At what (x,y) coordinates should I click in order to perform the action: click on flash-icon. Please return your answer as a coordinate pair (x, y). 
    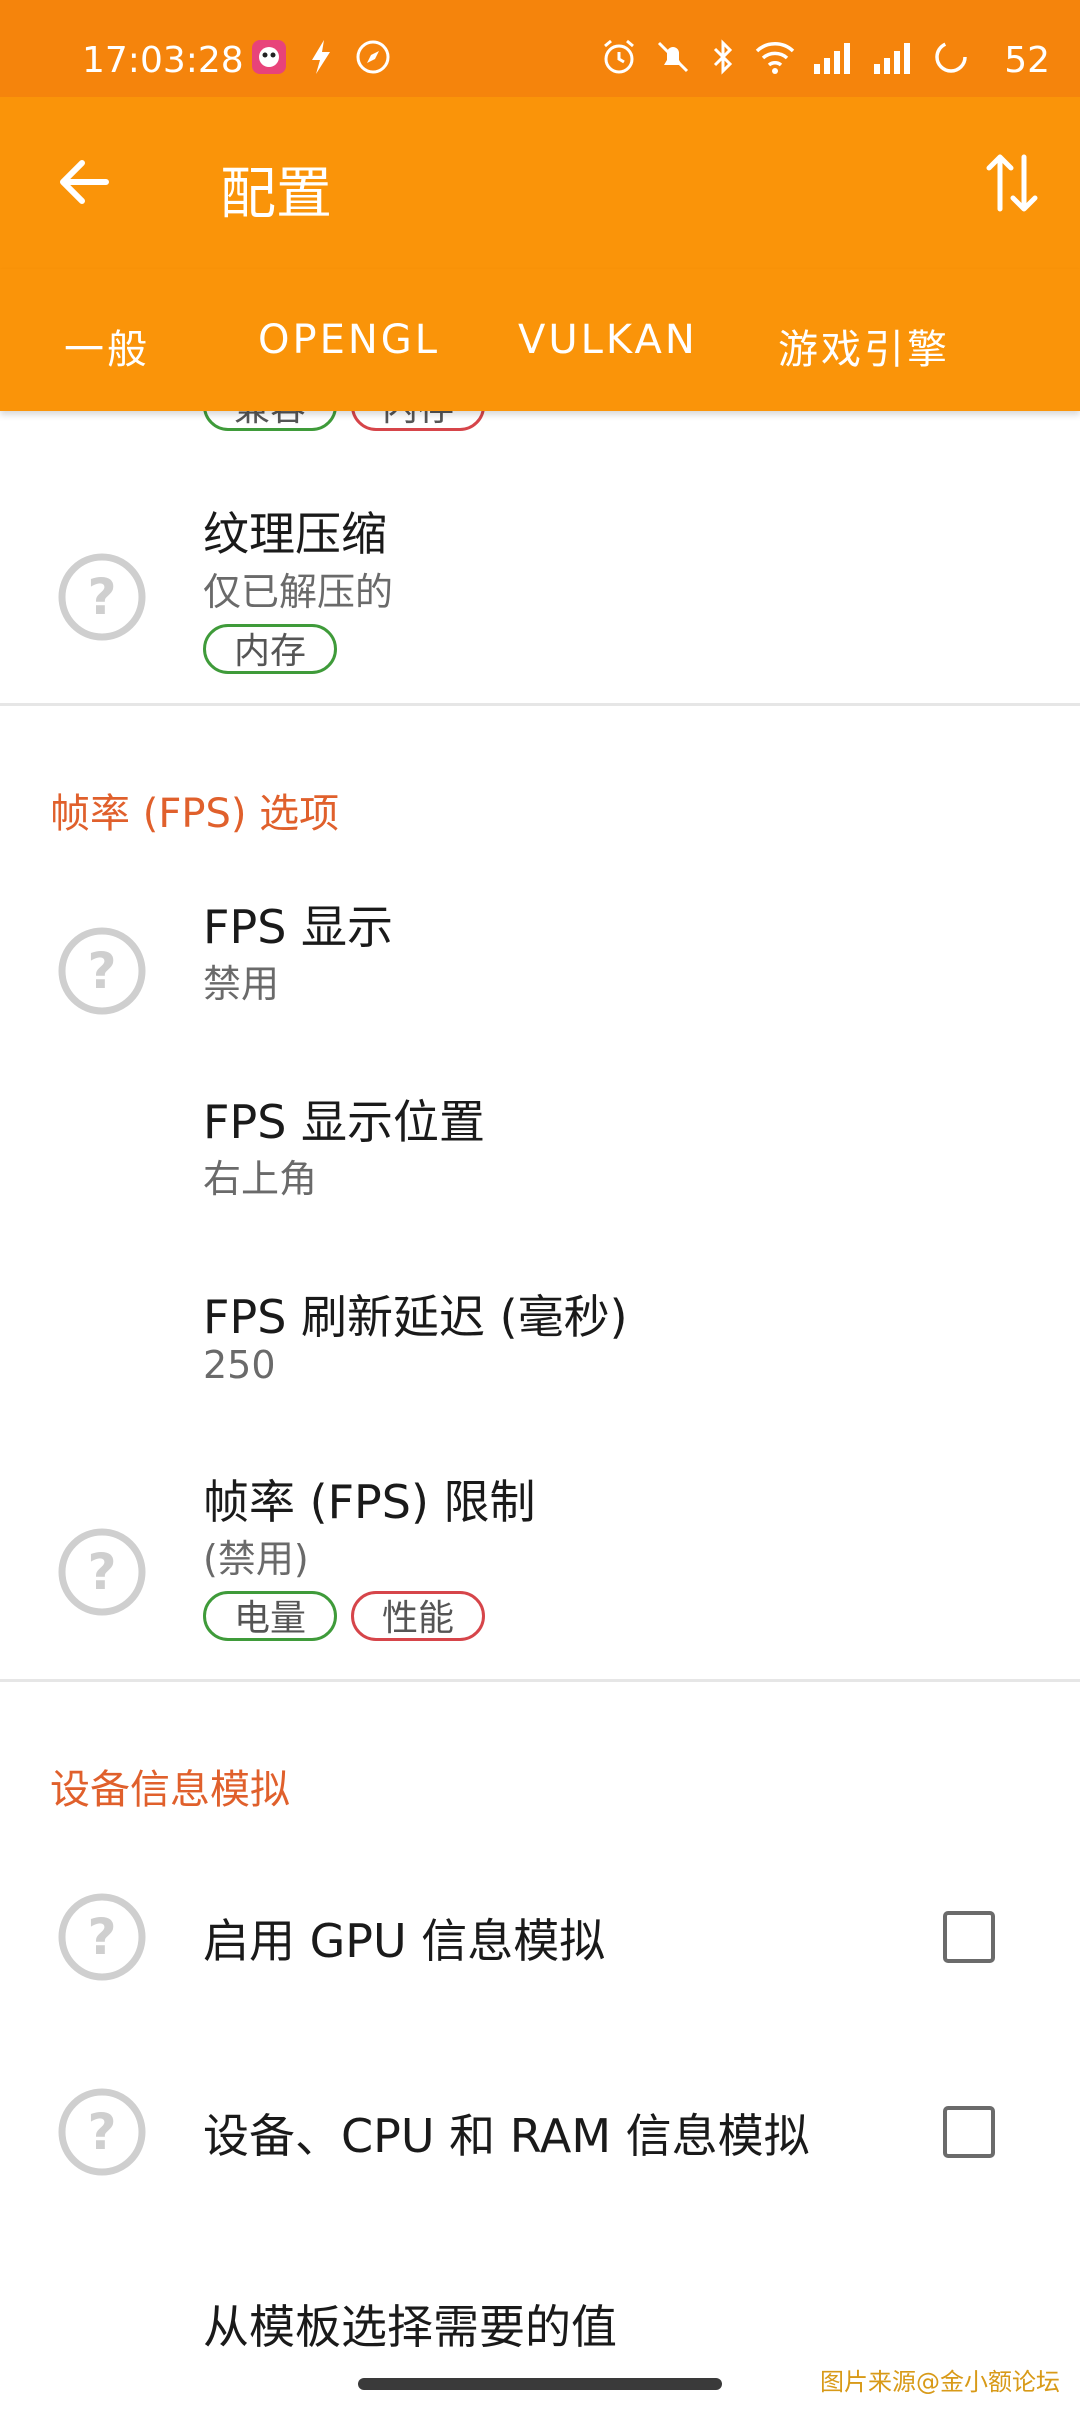
    Looking at the image, I should click on (321, 57).